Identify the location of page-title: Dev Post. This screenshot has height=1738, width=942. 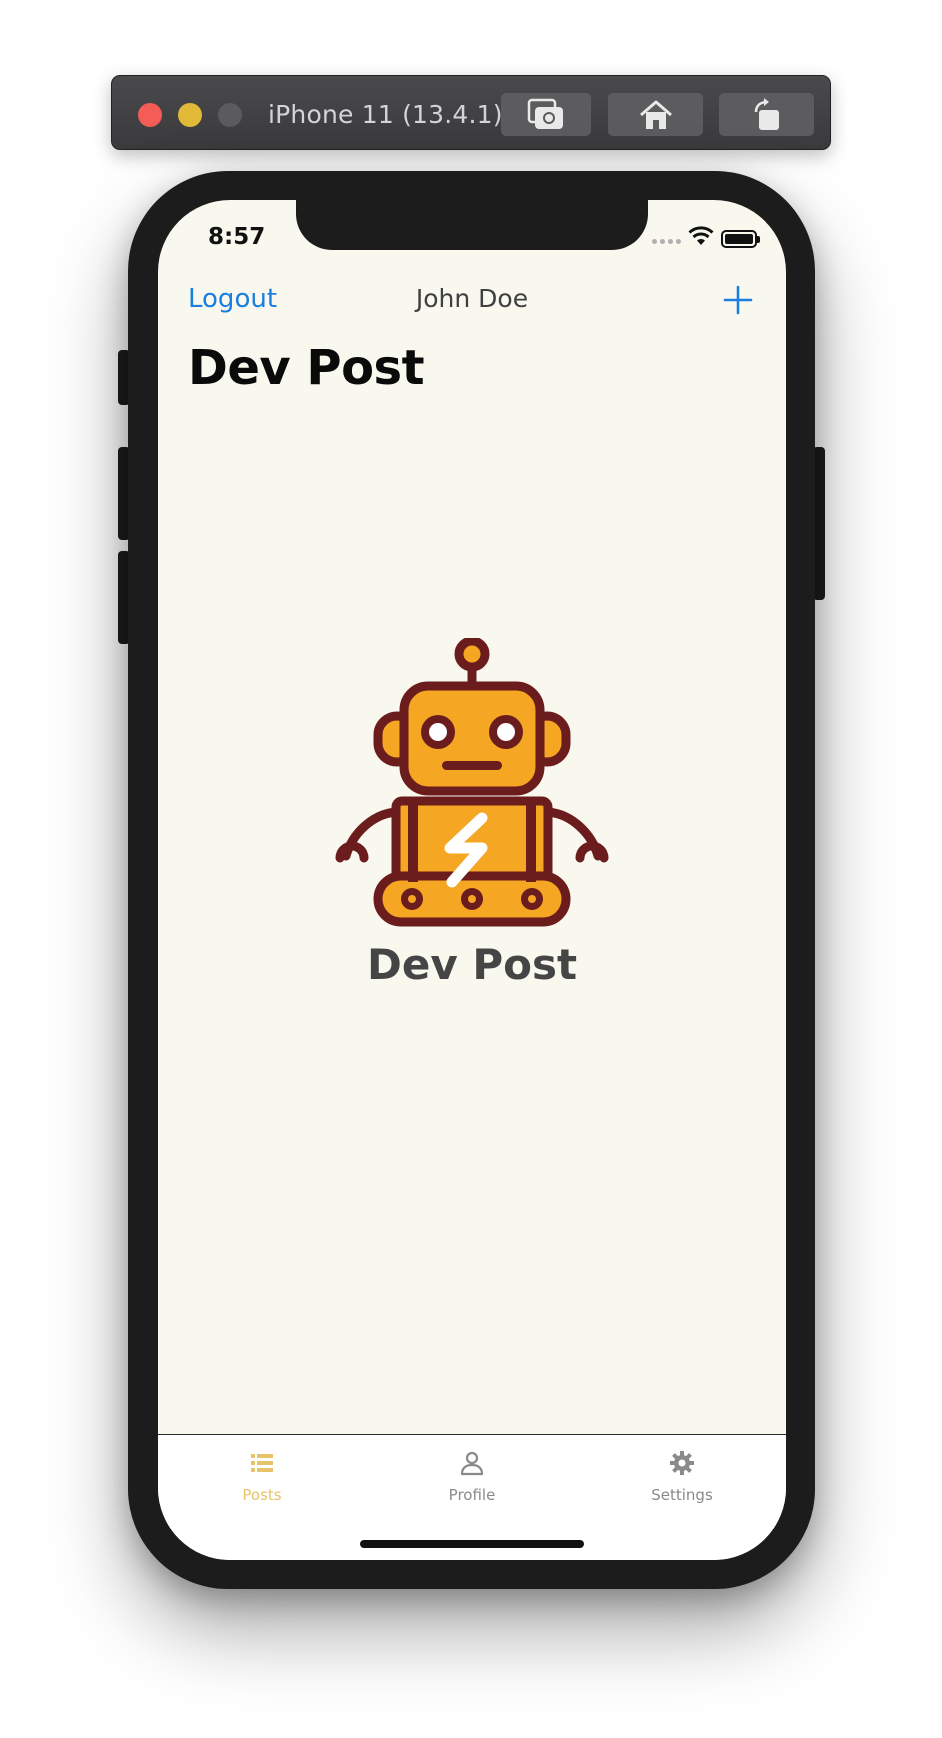
(306, 368).